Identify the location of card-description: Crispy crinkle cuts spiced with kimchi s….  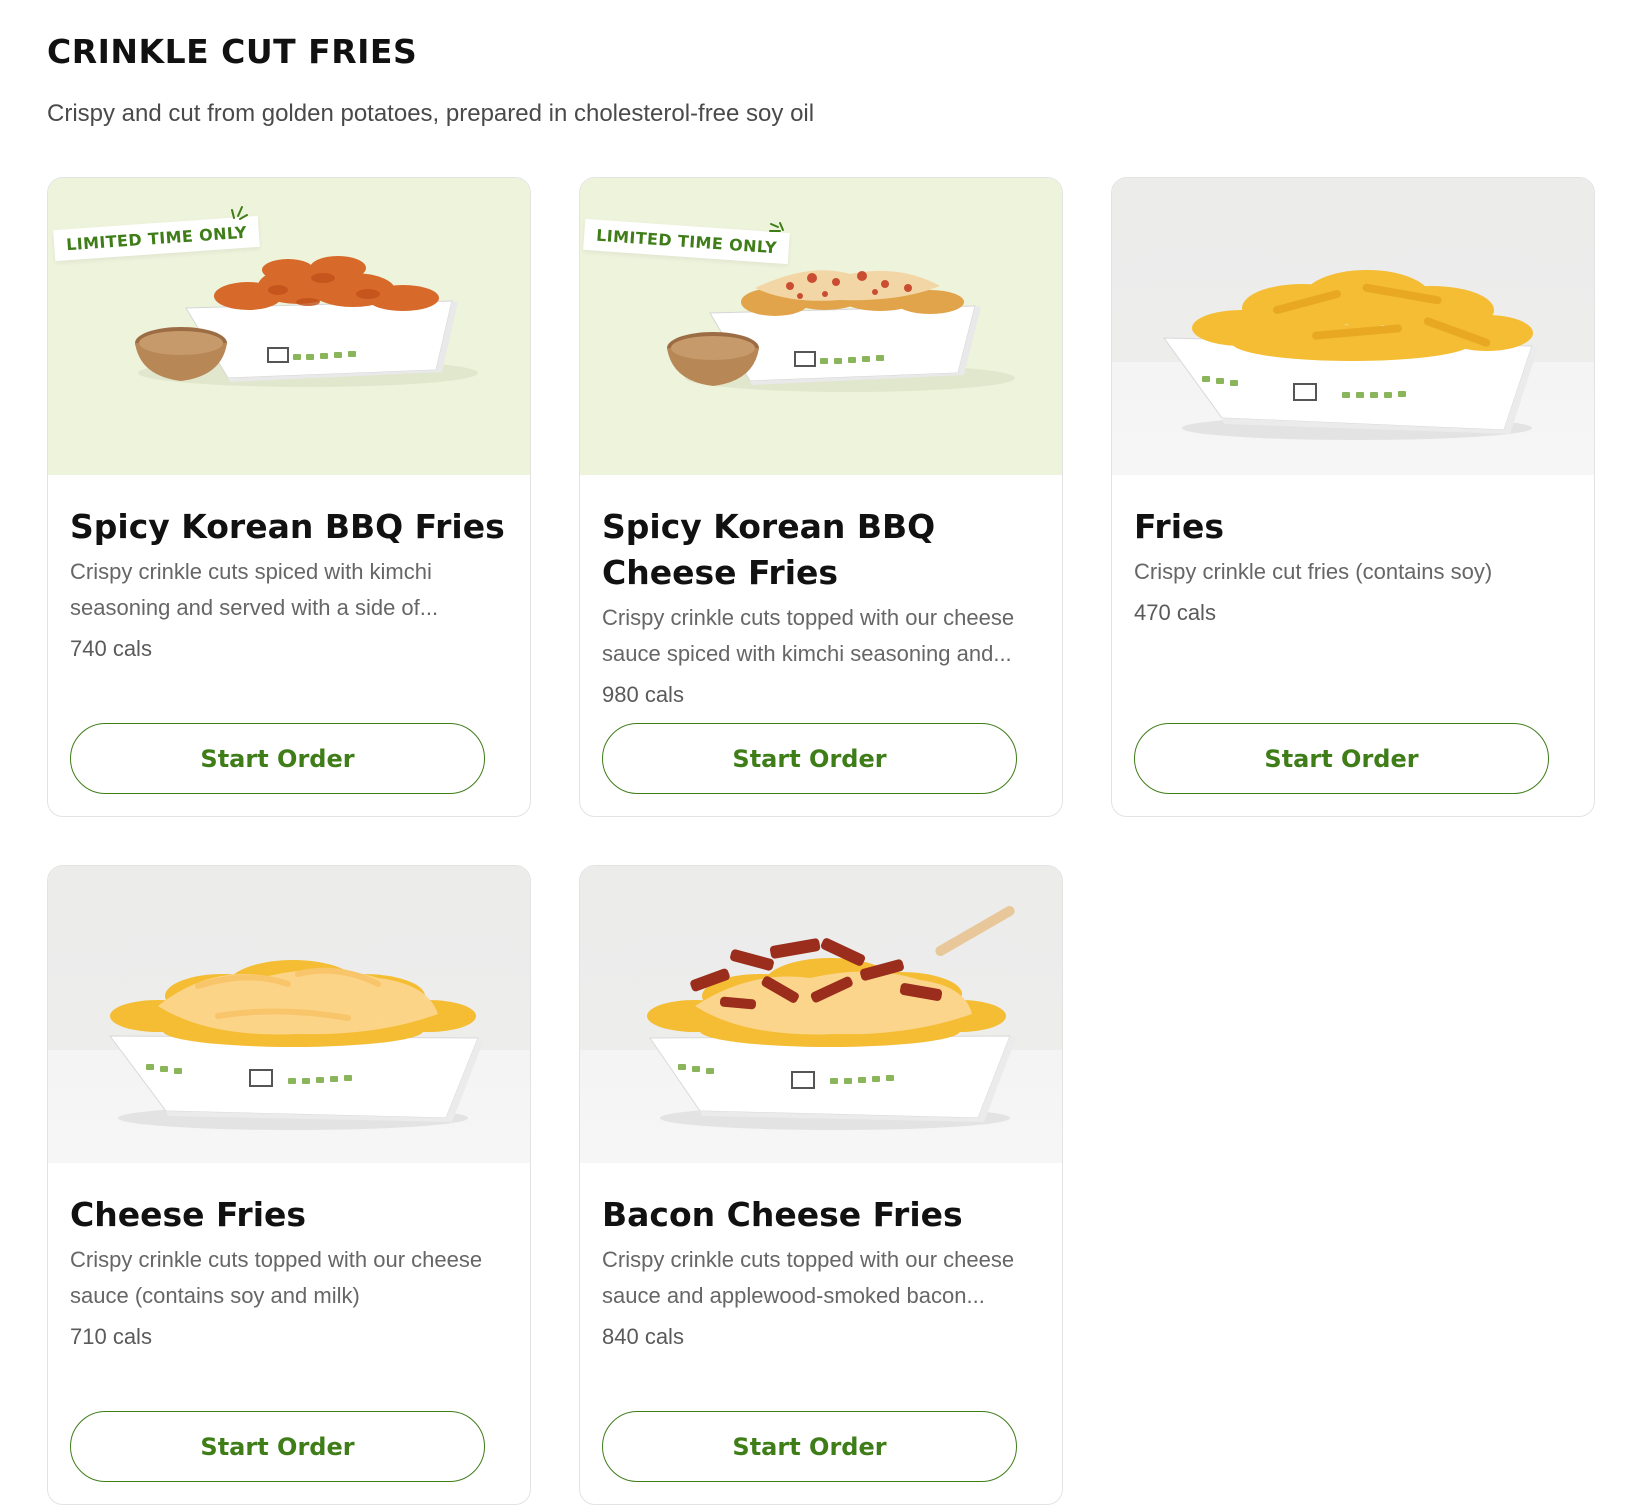
(254, 589).